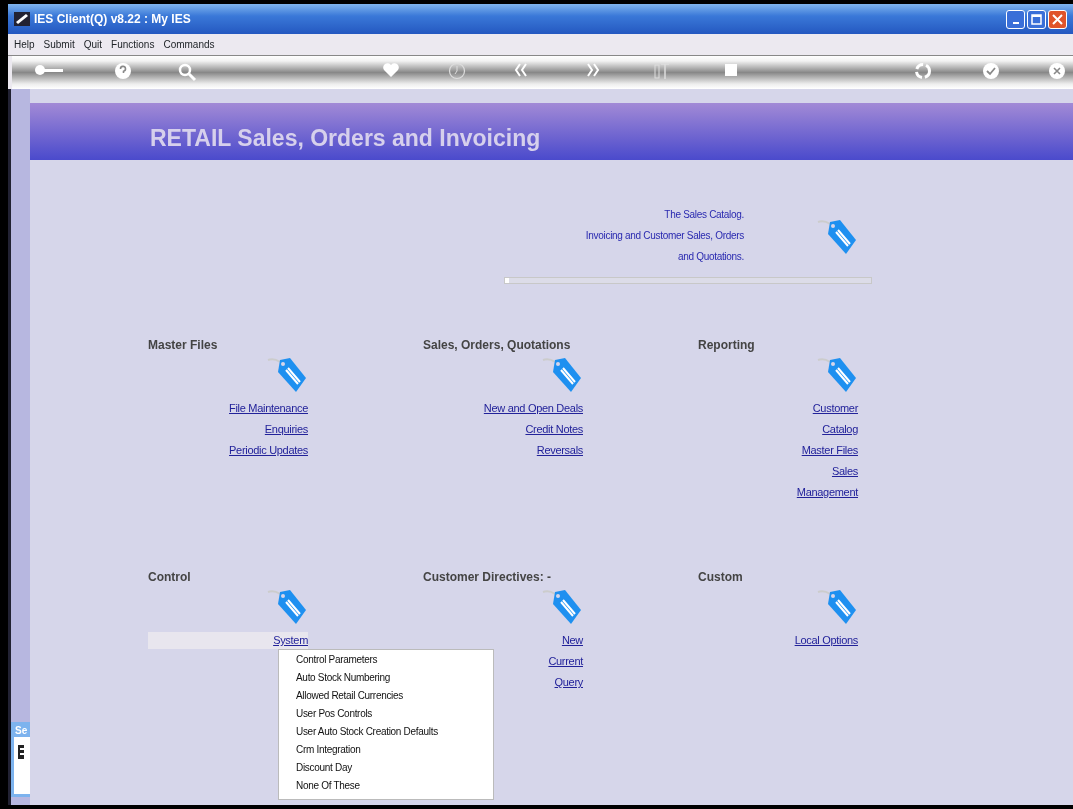 This screenshot has width=1073, height=809. What do you see at coordinates (286, 429) in the screenshot?
I see `menu-link: Enquiries` at bounding box center [286, 429].